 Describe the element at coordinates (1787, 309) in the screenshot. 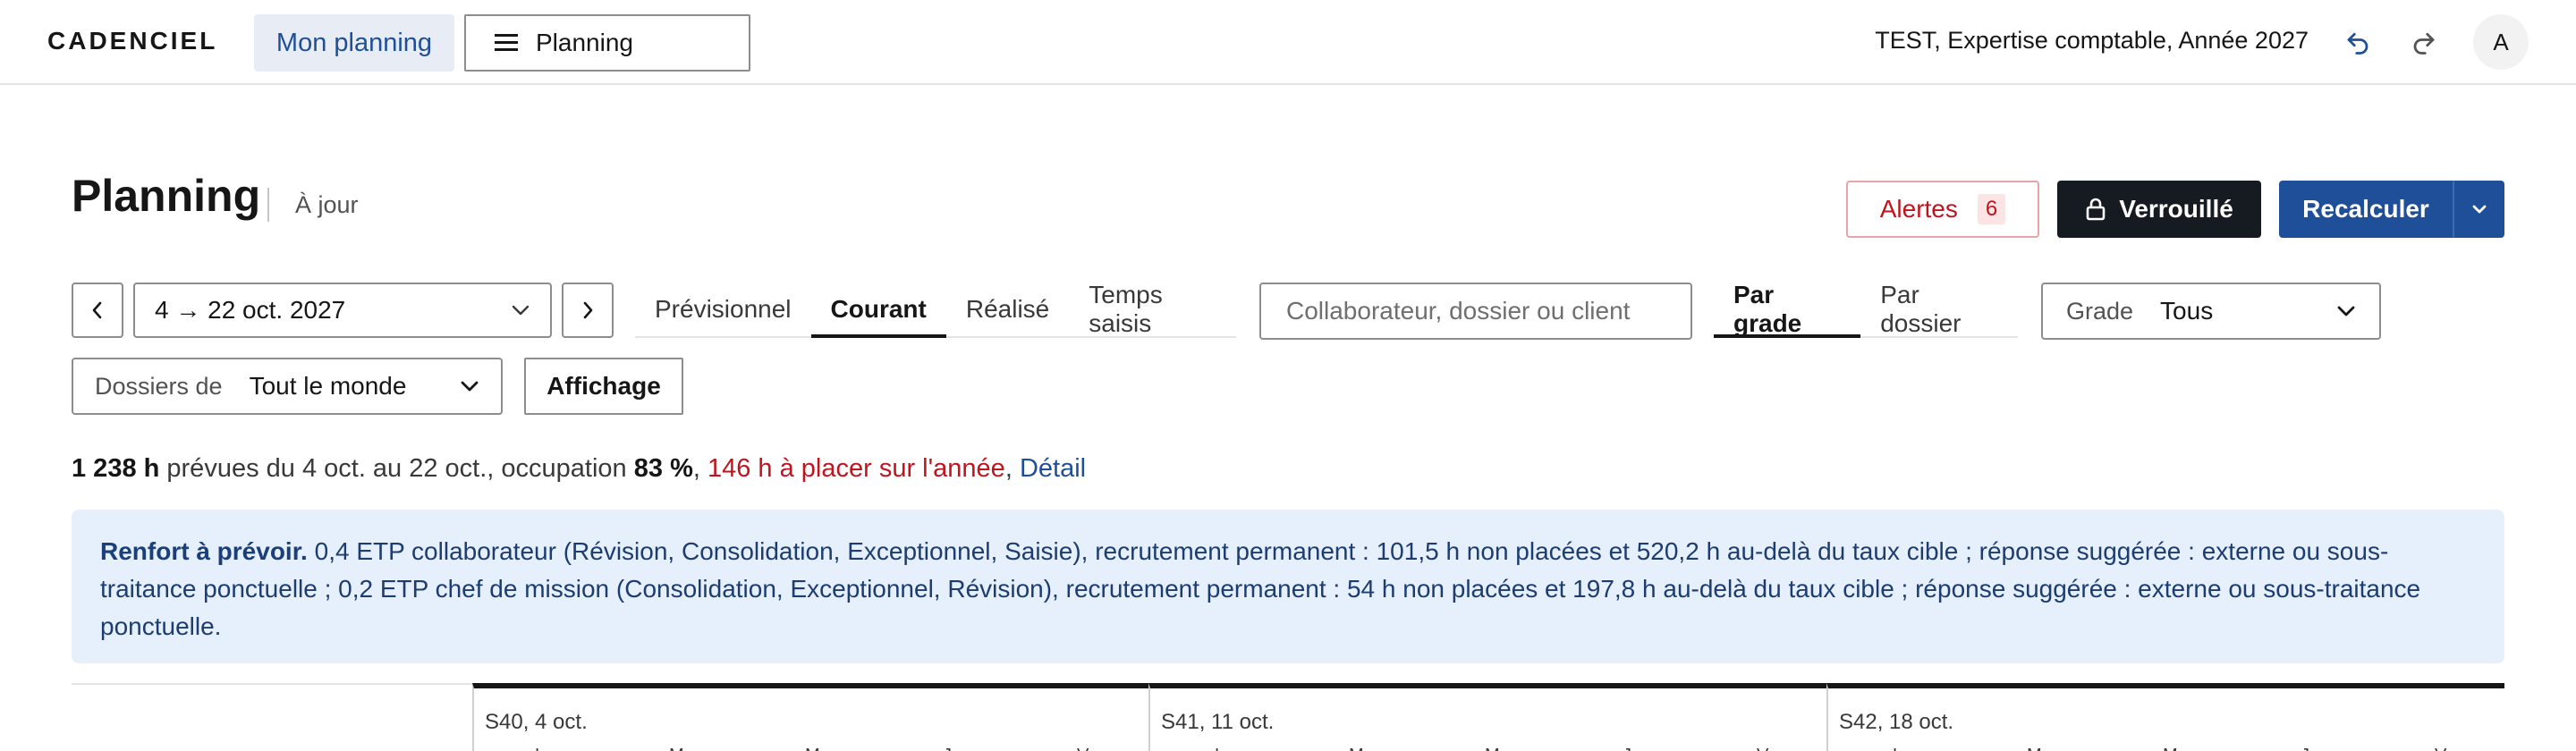

I see `tab-par-grade: Par grade` at that location.